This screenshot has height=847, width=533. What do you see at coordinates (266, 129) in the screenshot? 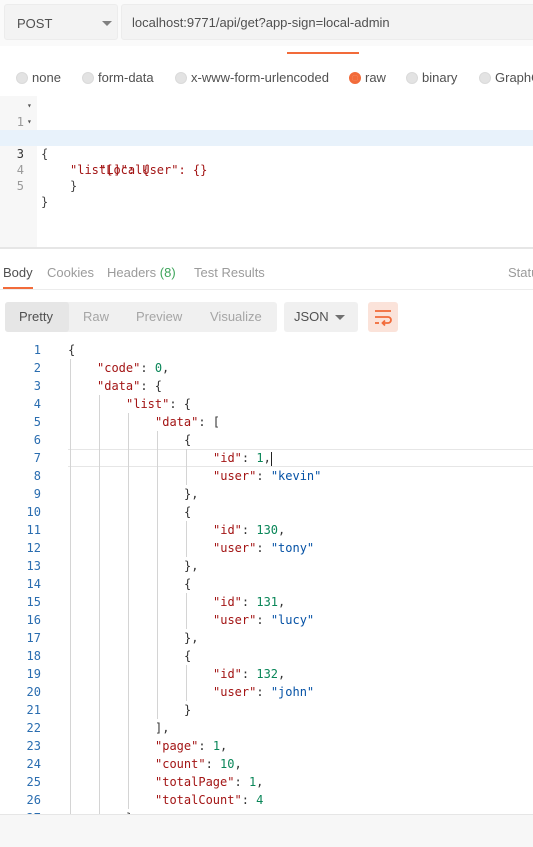
I see `editor-line: 1 ▾ {` at bounding box center [266, 129].